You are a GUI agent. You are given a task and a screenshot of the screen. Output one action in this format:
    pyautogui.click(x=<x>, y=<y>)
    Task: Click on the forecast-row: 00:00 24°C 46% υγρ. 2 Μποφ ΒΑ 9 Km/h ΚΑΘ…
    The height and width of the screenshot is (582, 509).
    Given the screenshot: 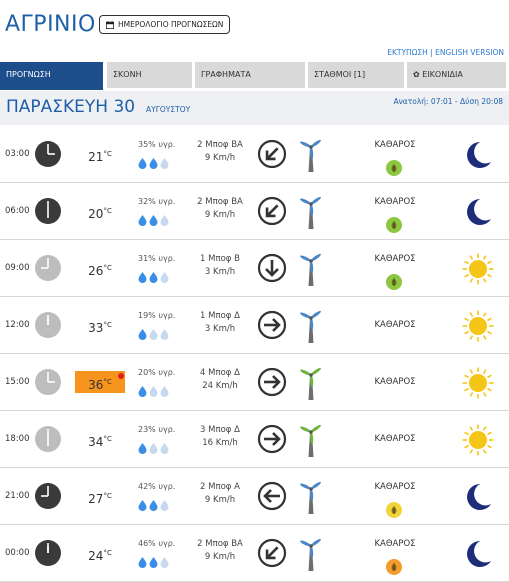 What is the action you would take?
    pyautogui.click(x=254, y=553)
    